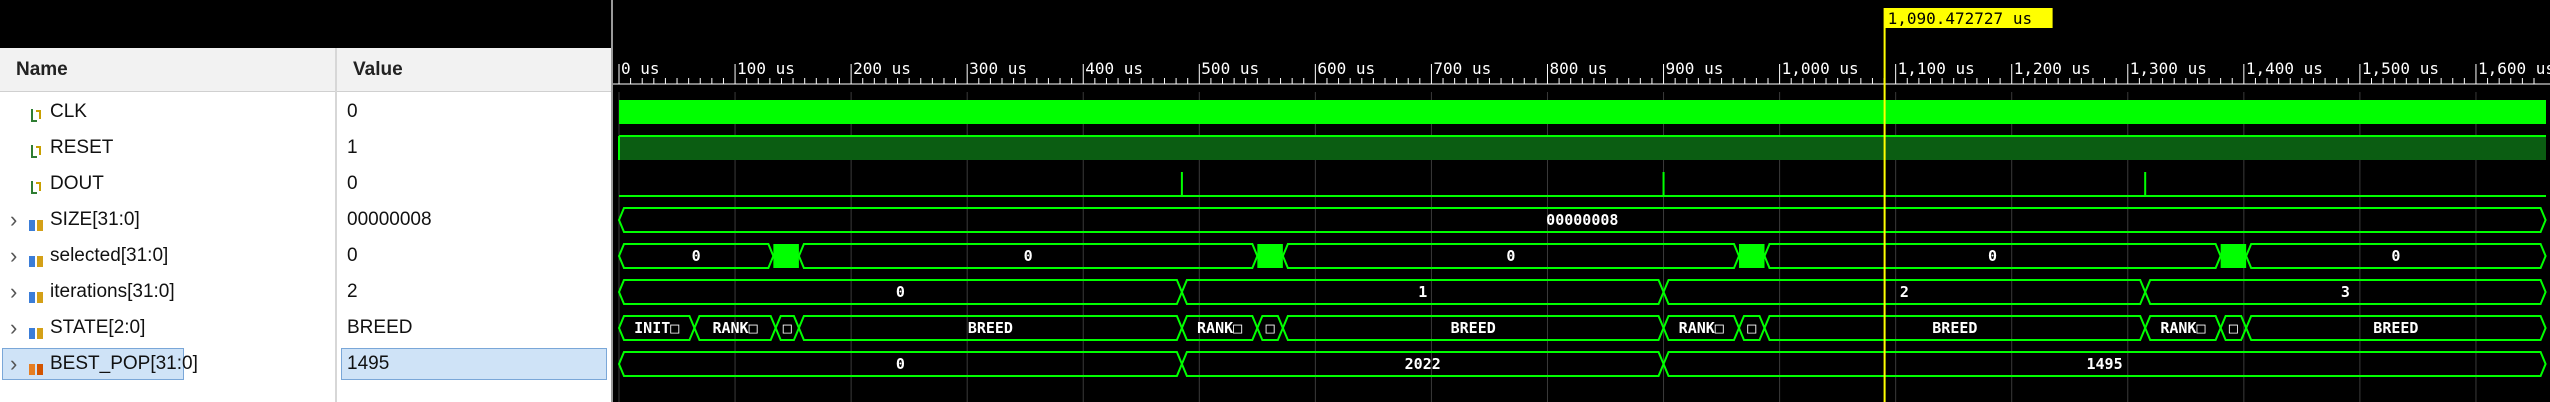 The image size is (2550, 402). What do you see at coordinates (656, 328) in the screenshot?
I see `bus-segment-label: INIT□` at bounding box center [656, 328].